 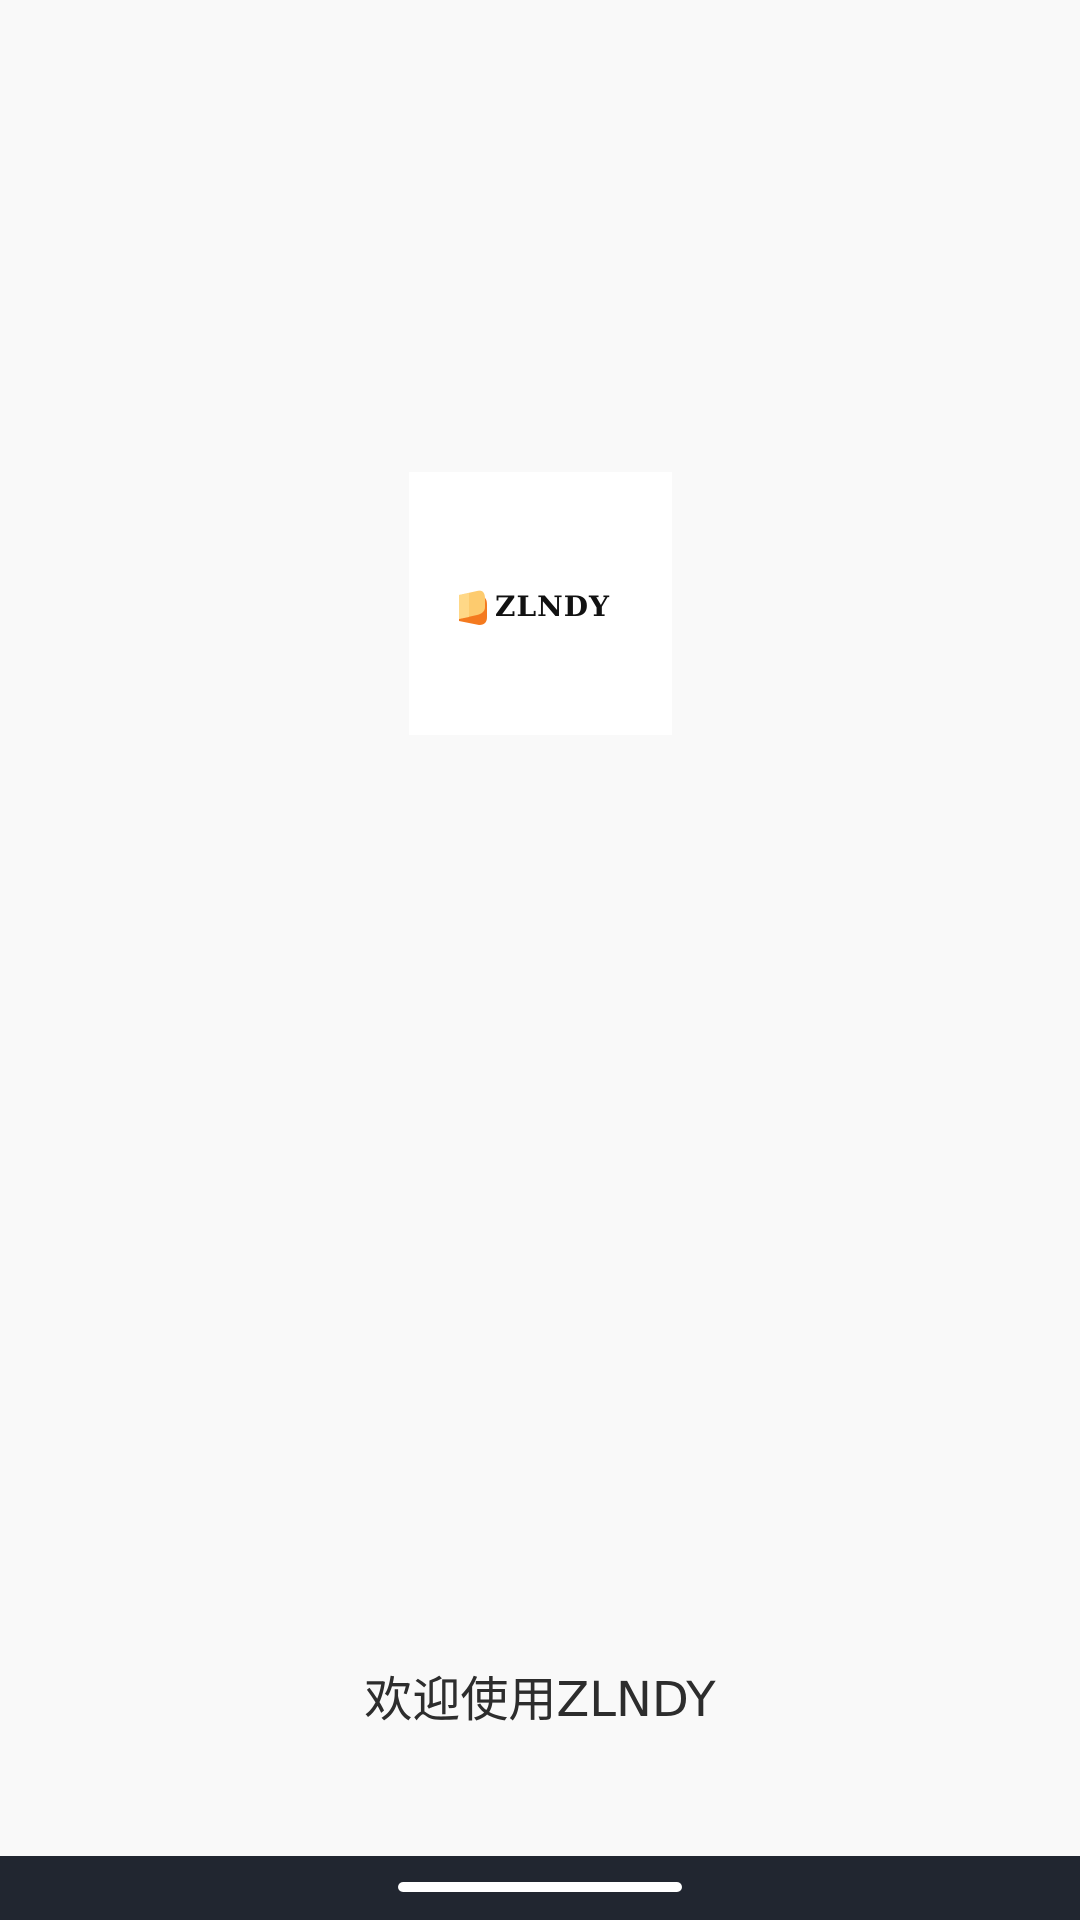 I want to click on logo-wordmark: ZLNDY, so click(x=552, y=606).